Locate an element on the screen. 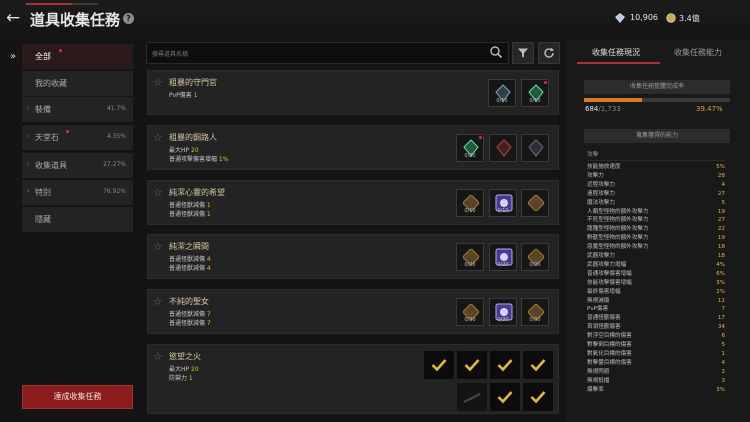 This screenshot has height=422, width=750. stat-value: 4% is located at coordinates (720, 264).